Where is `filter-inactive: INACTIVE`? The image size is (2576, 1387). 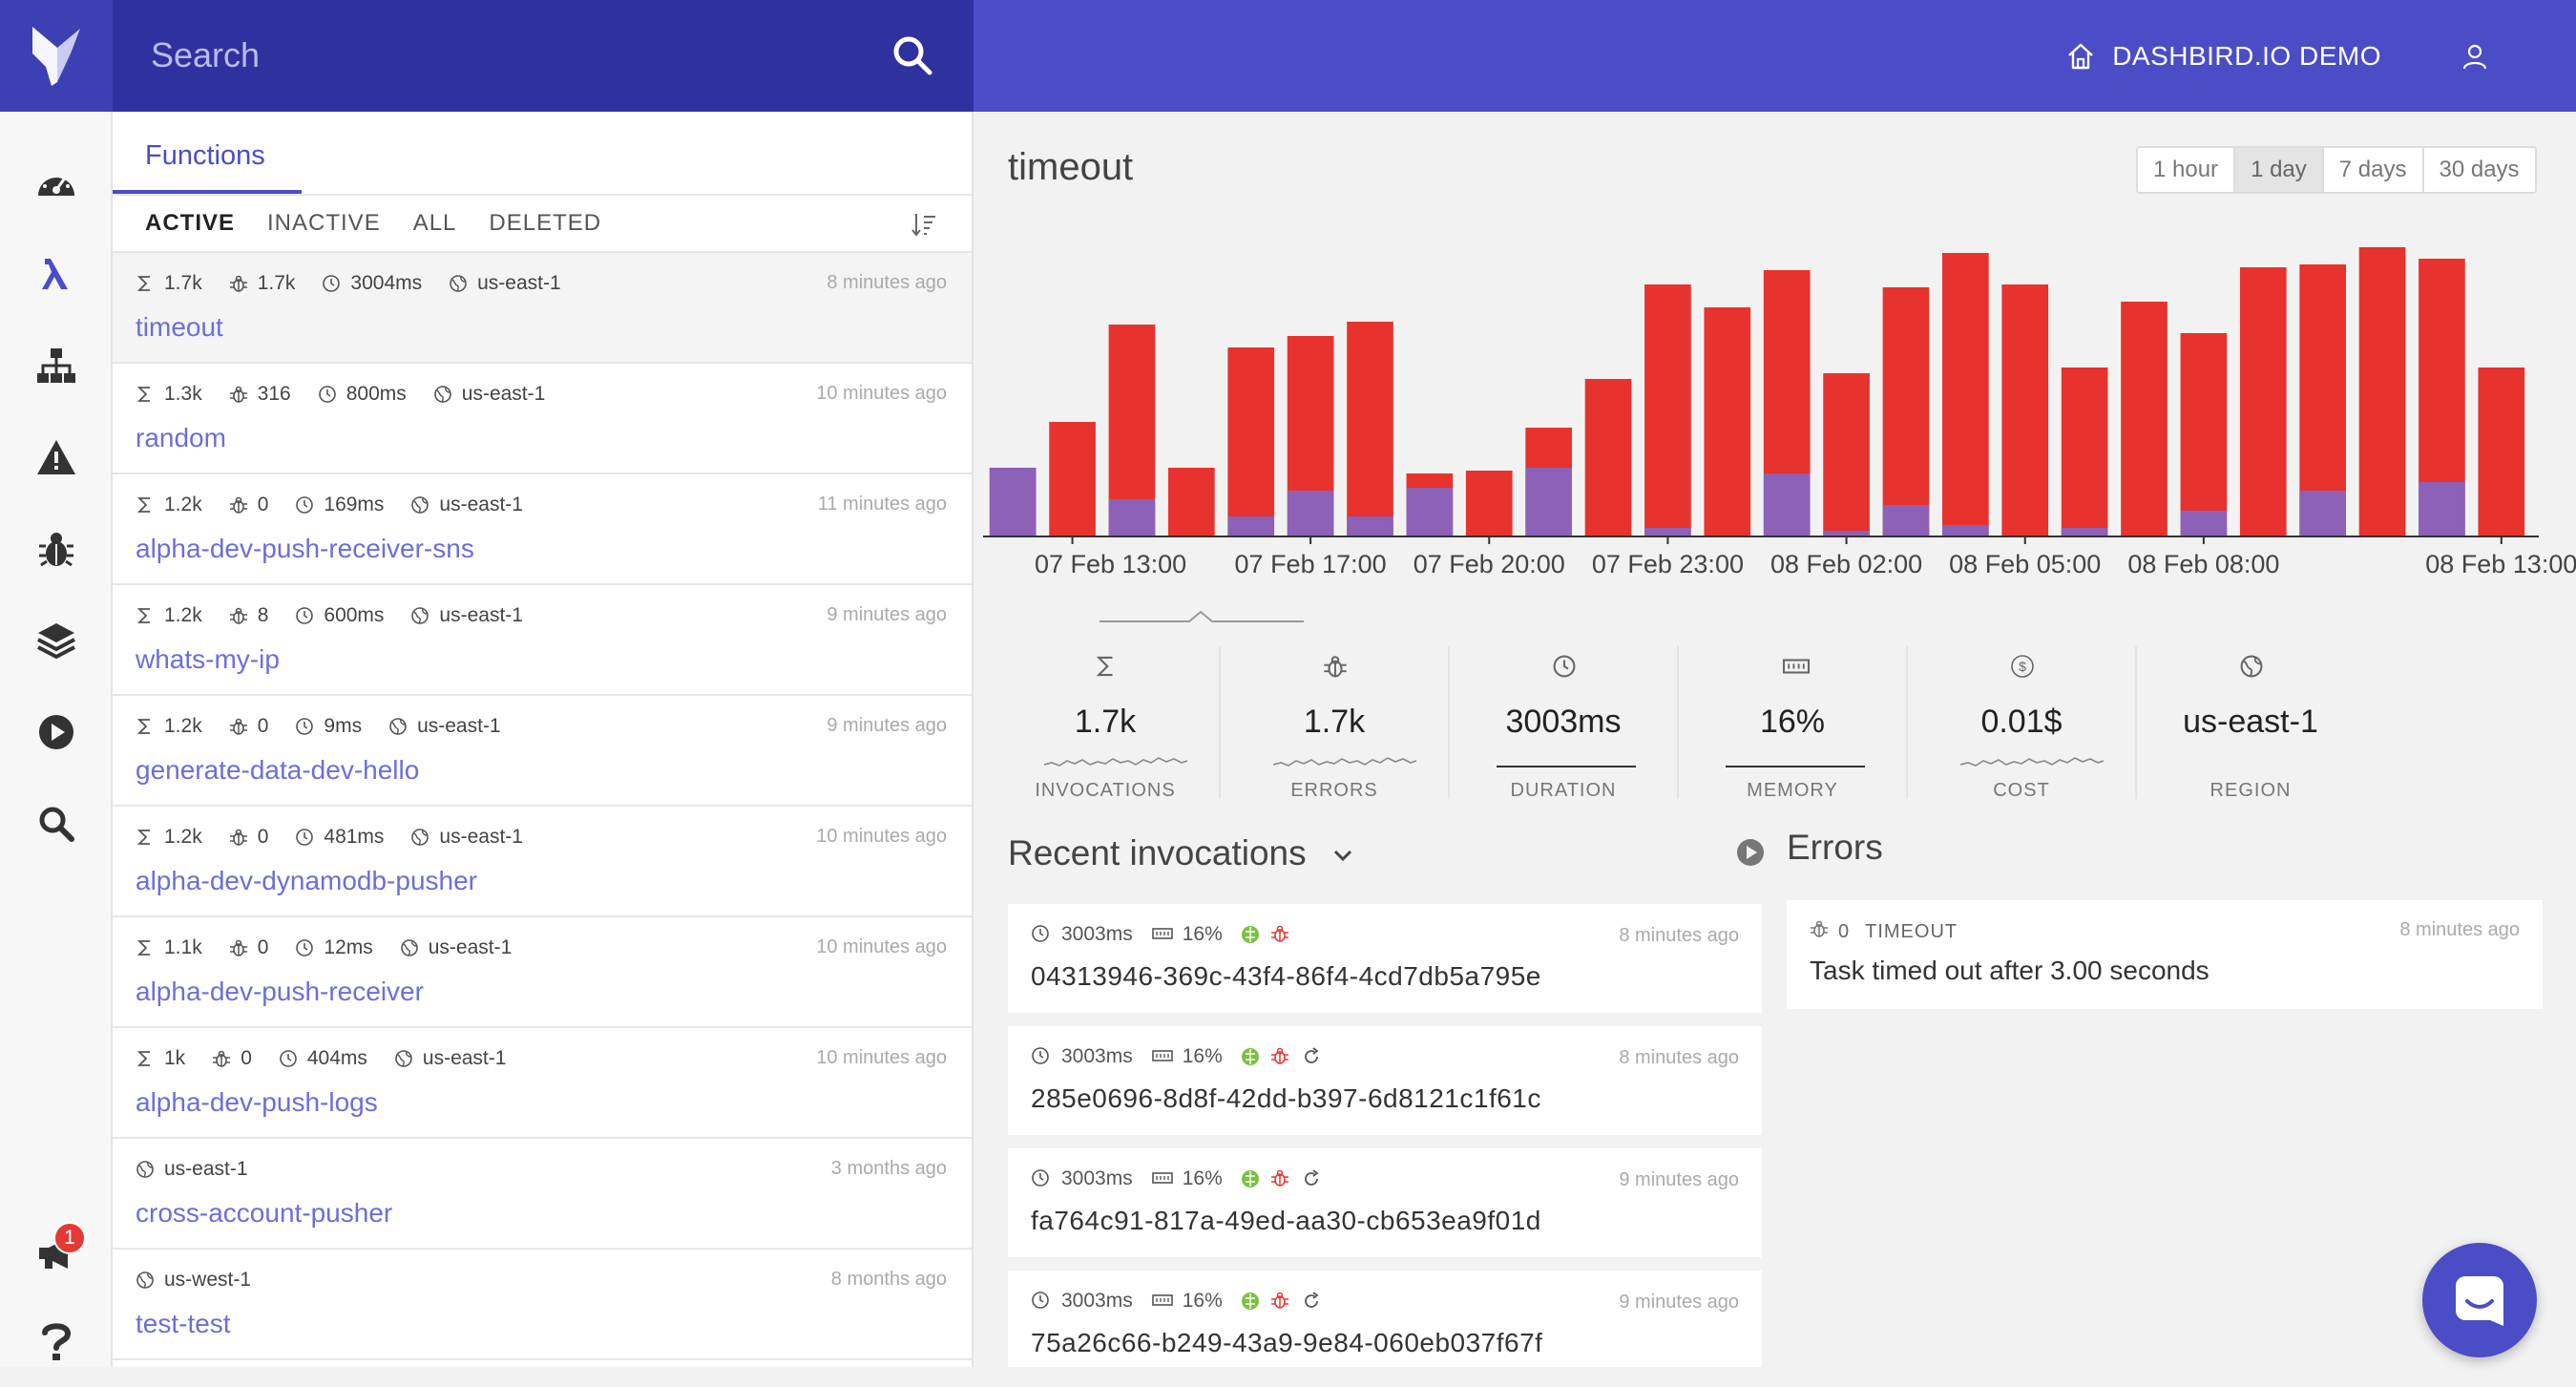
filter-inactive: INACTIVE is located at coordinates (324, 224).